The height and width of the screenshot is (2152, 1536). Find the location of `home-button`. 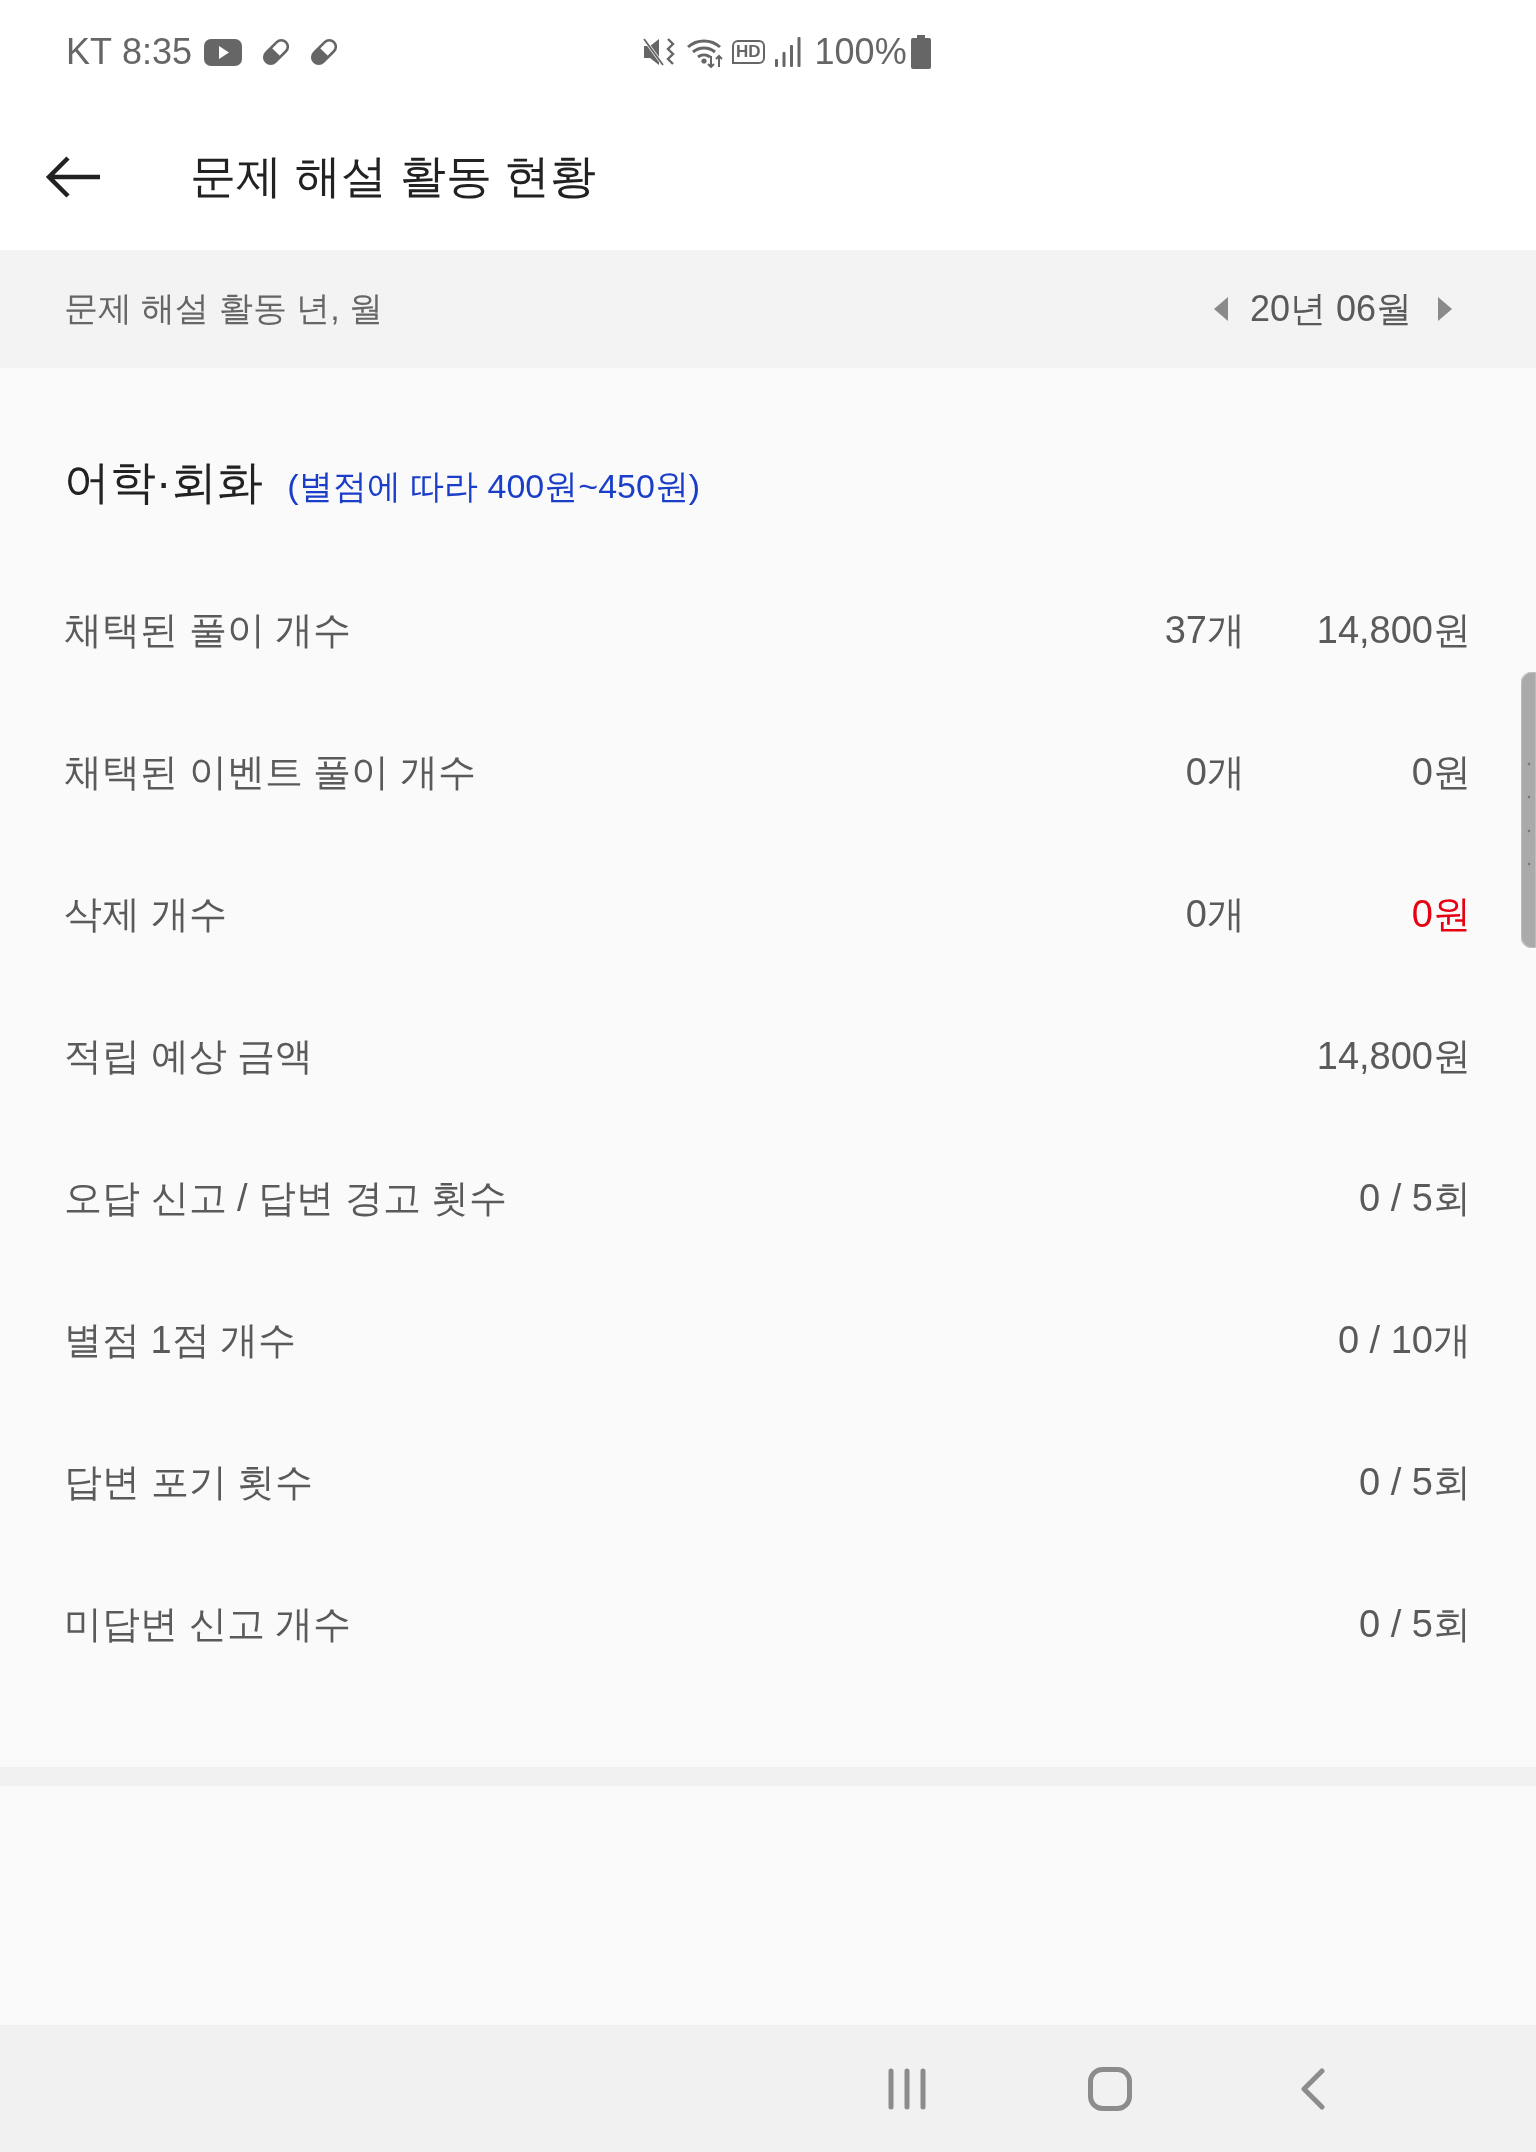

home-button is located at coordinates (1109, 2088).